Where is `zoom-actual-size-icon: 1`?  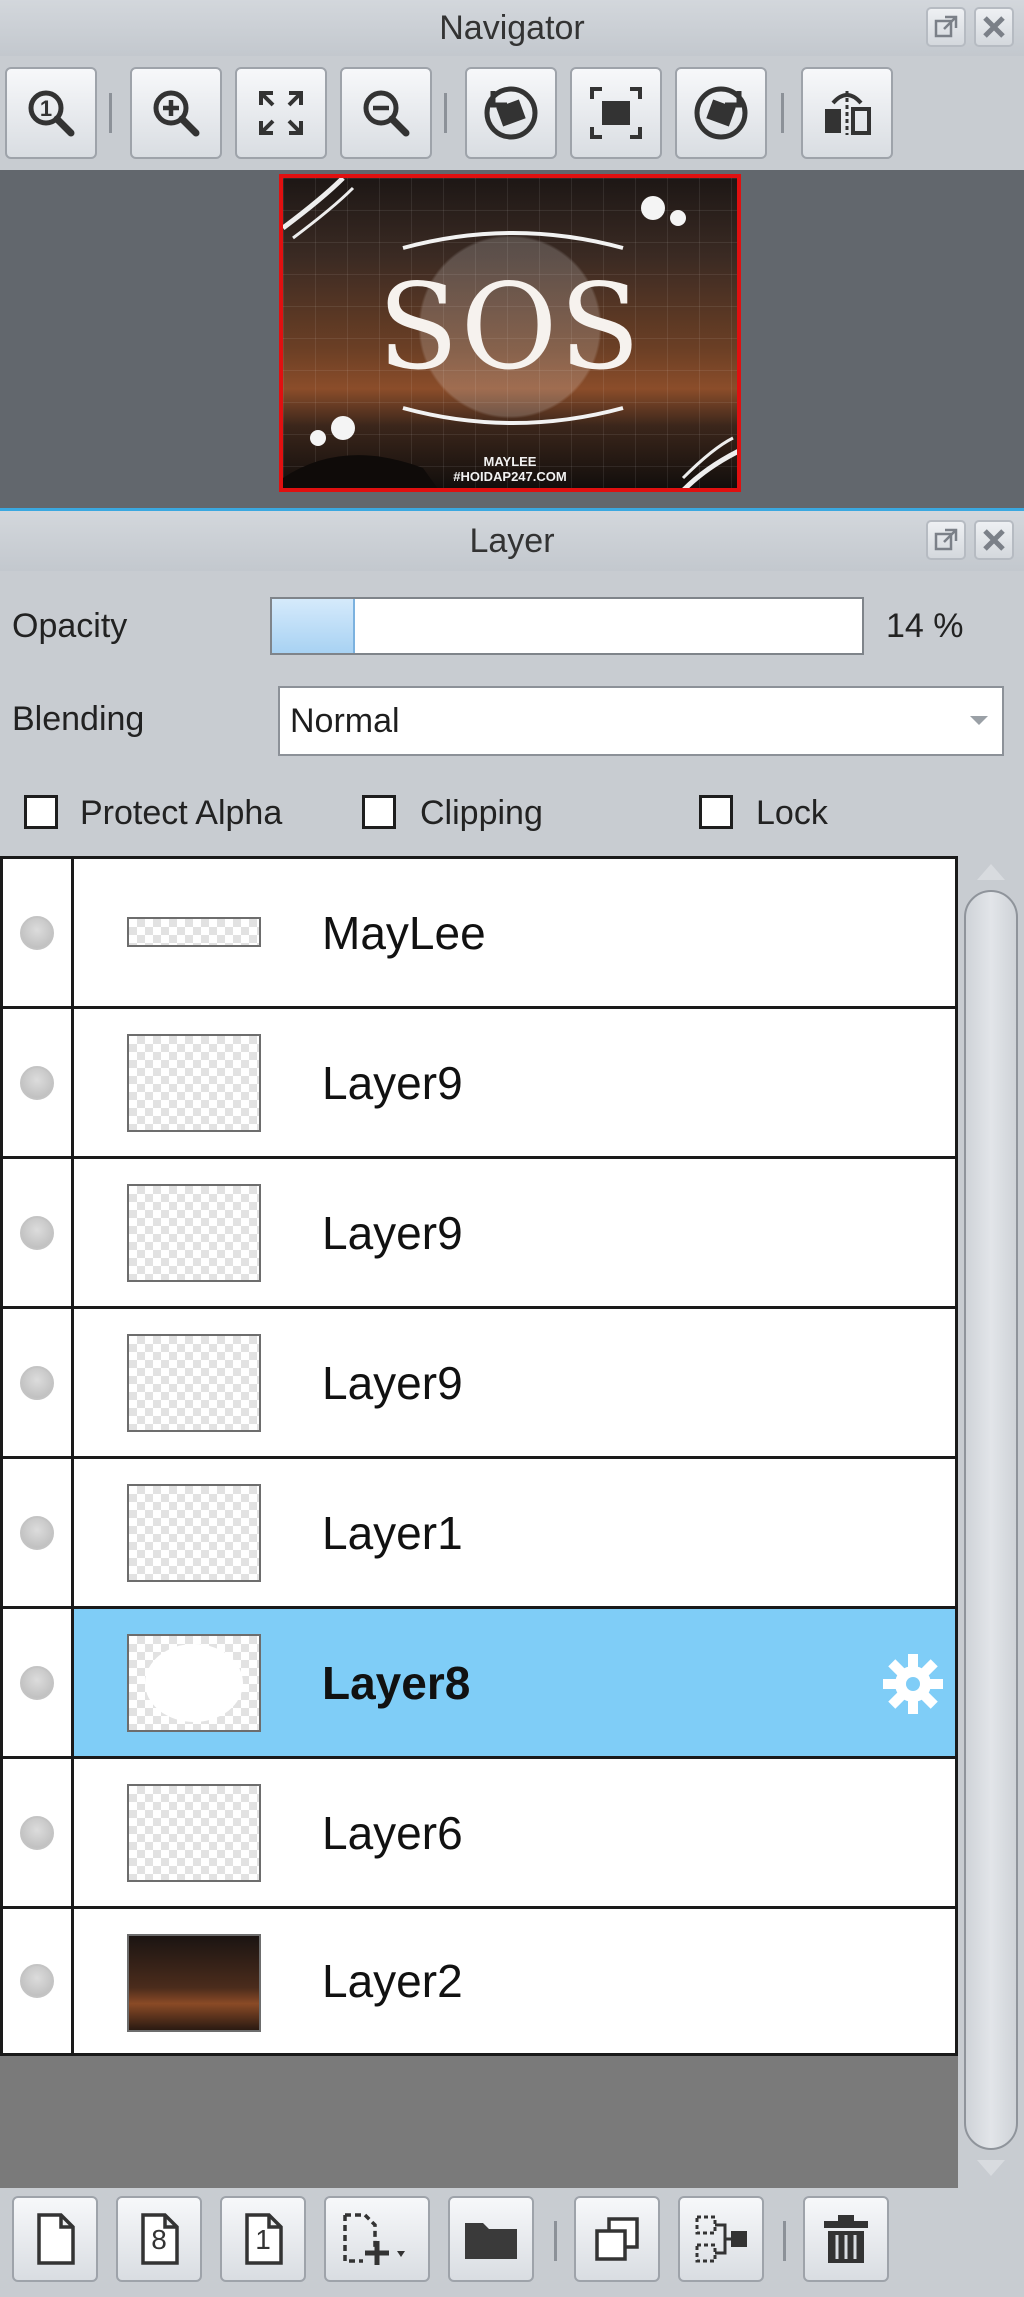
zoom-actual-size-icon: 1 is located at coordinates (51, 113).